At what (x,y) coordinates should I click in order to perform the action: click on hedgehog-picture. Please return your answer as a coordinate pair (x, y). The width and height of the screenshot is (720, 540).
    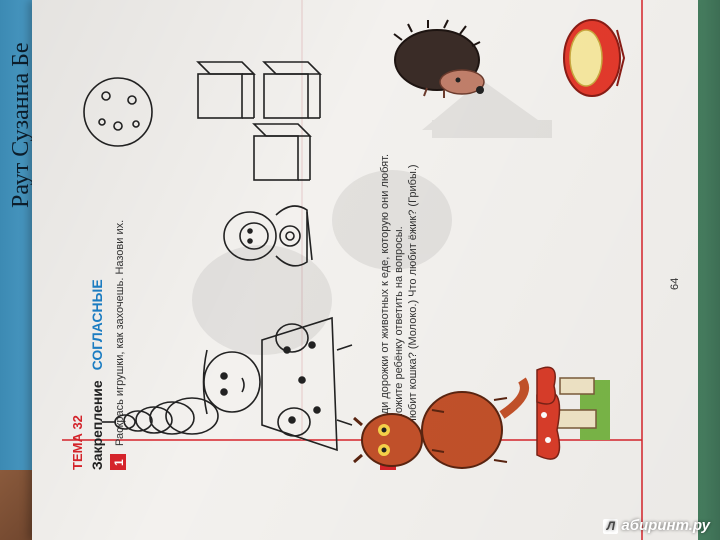
    Looking at the image, I should click on (439, 58).